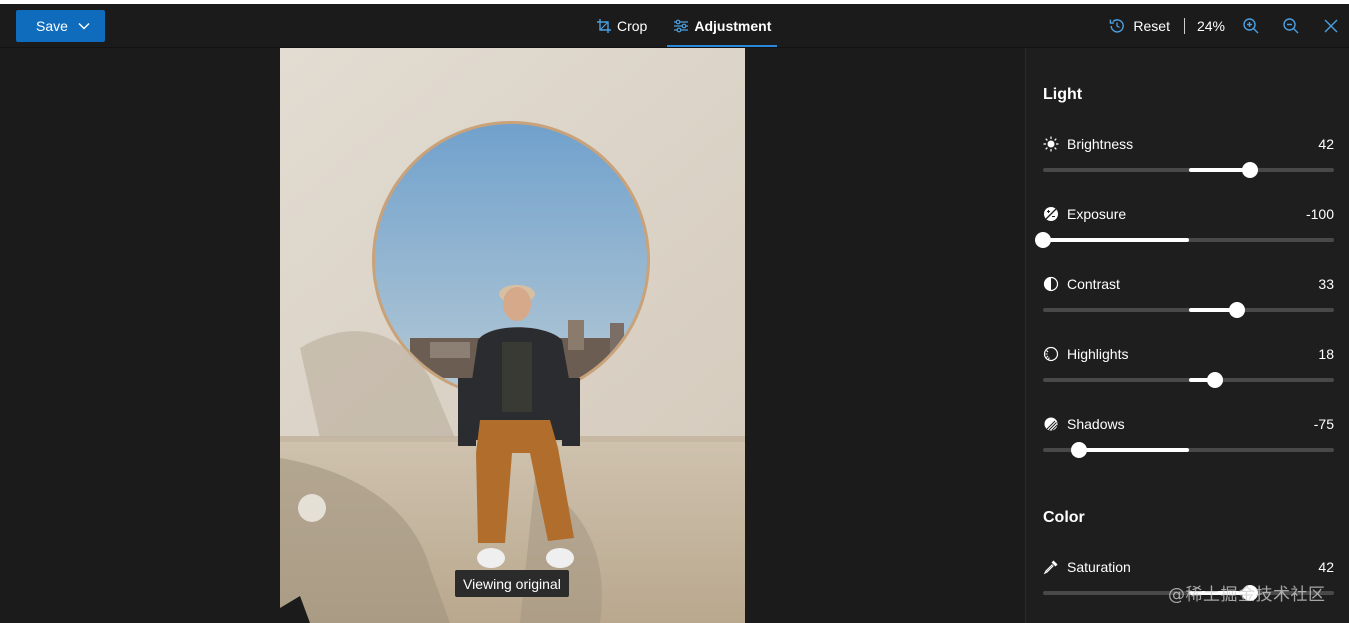 The width and height of the screenshot is (1349, 623). Describe the element at coordinates (632, 26) in the screenshot. I see `tab-crop-label: Crop` at that location.